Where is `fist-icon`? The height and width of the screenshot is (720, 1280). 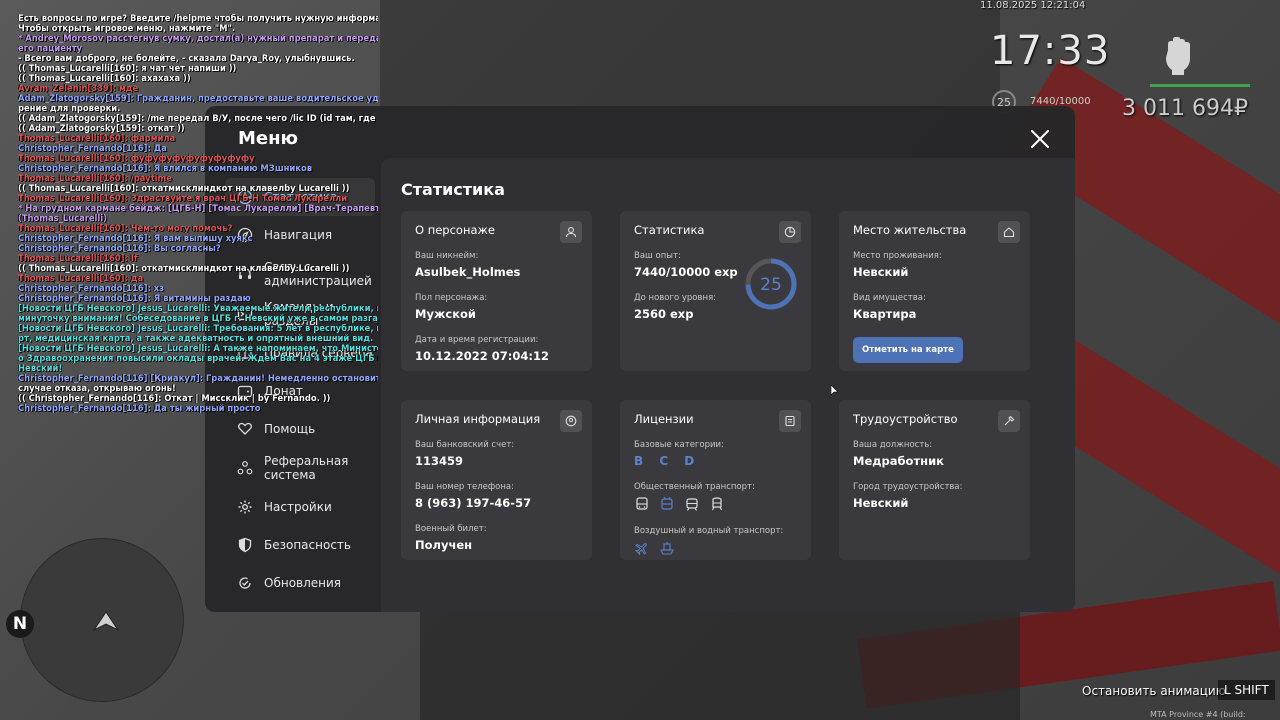 fist-icon is located at coordinates (1178, 56).